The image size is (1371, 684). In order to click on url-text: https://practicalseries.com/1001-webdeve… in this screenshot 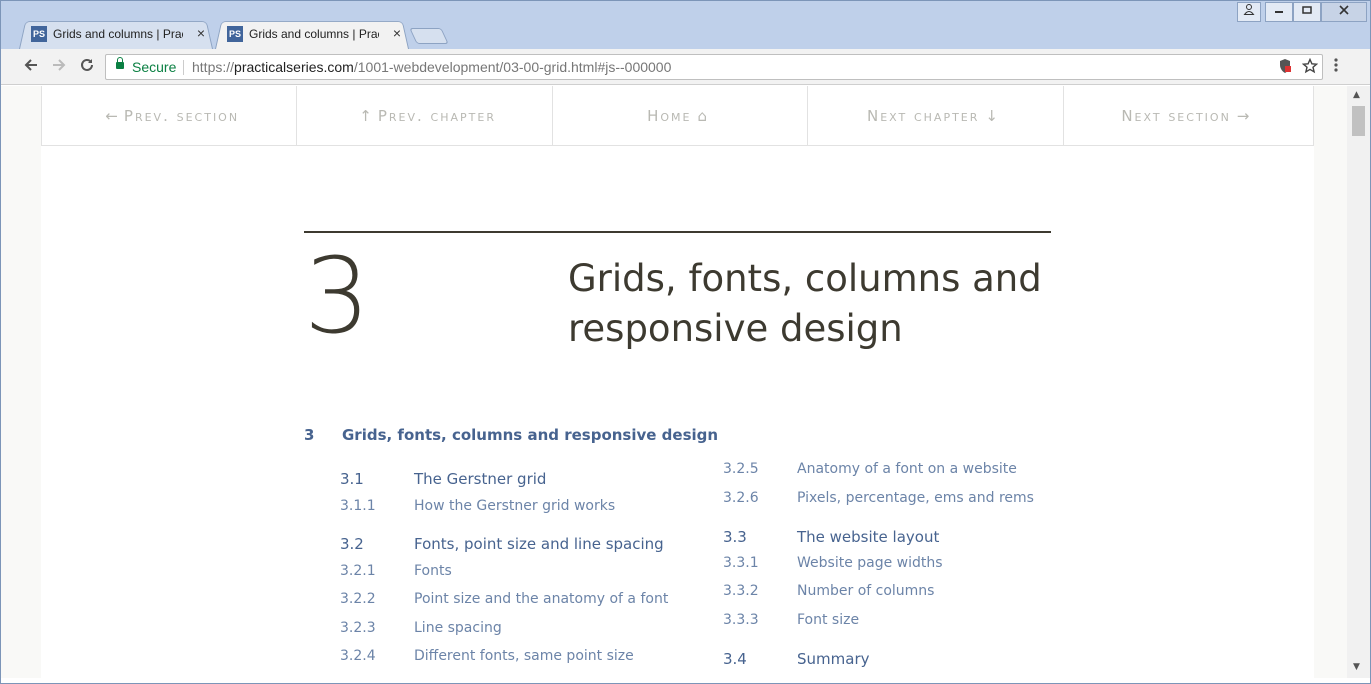, I will do `click(431, 67)`.